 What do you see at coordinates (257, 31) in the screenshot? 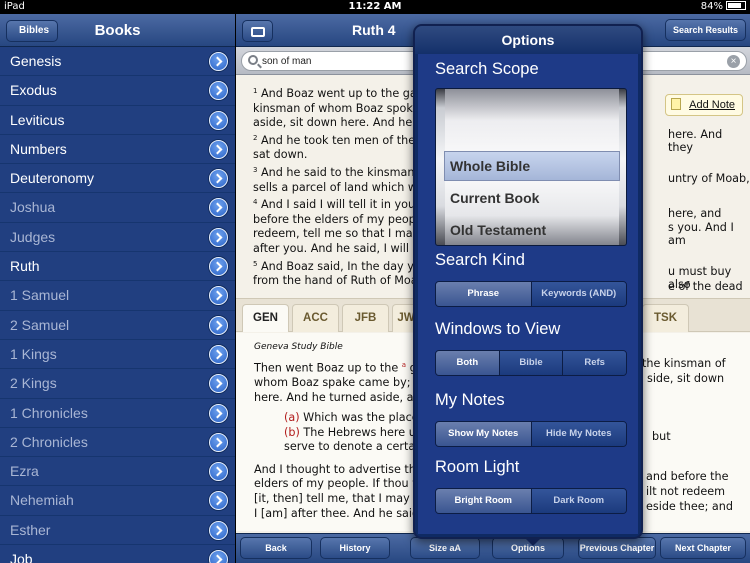
I see `library-bag-button` at bounding box center [257, 31].